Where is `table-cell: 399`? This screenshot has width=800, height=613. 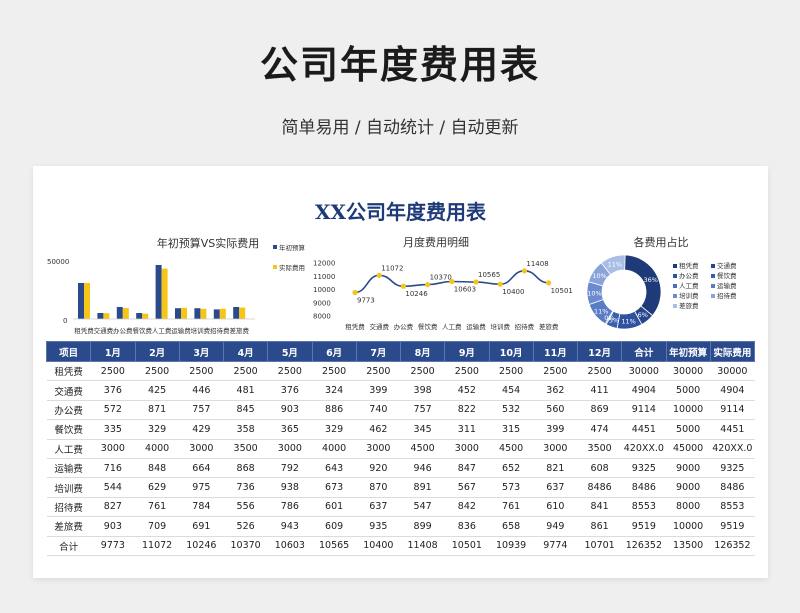
table-cell: 399 is located at coordinates (378, 390).